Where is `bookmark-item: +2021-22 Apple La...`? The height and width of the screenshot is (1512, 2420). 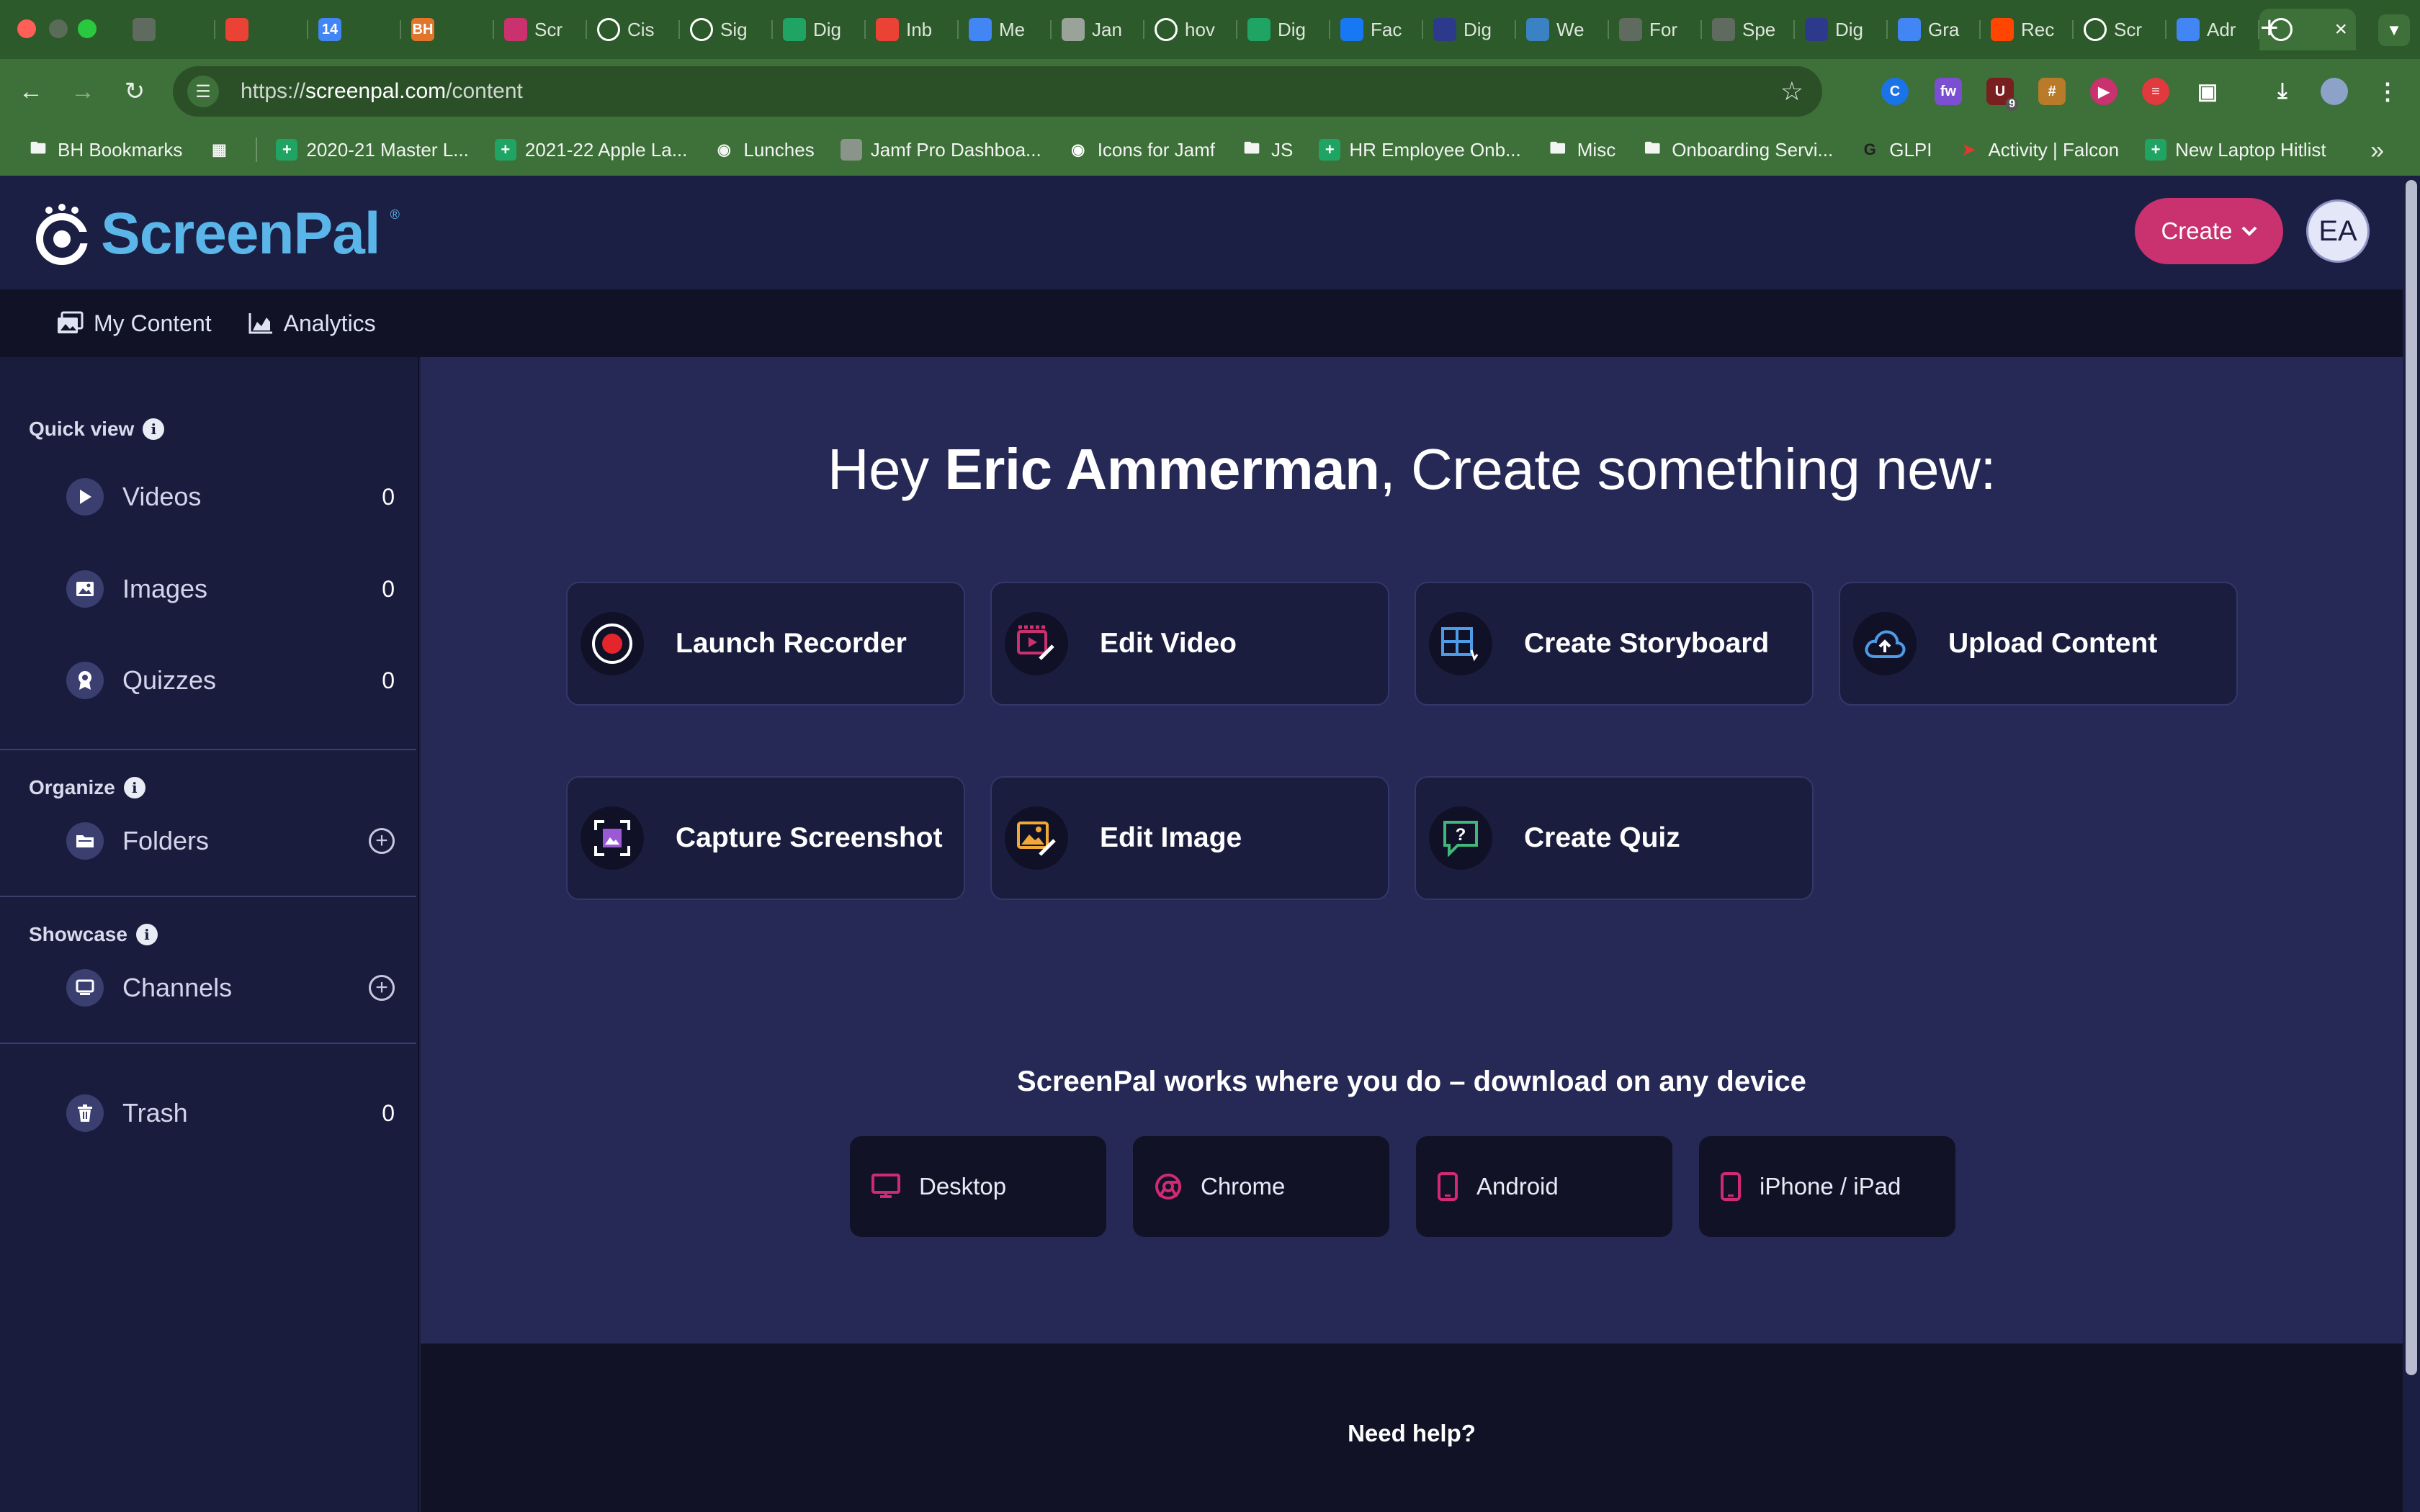
bookmark-item: +2021-22 Apple La... is located at coordinates (590, 150).